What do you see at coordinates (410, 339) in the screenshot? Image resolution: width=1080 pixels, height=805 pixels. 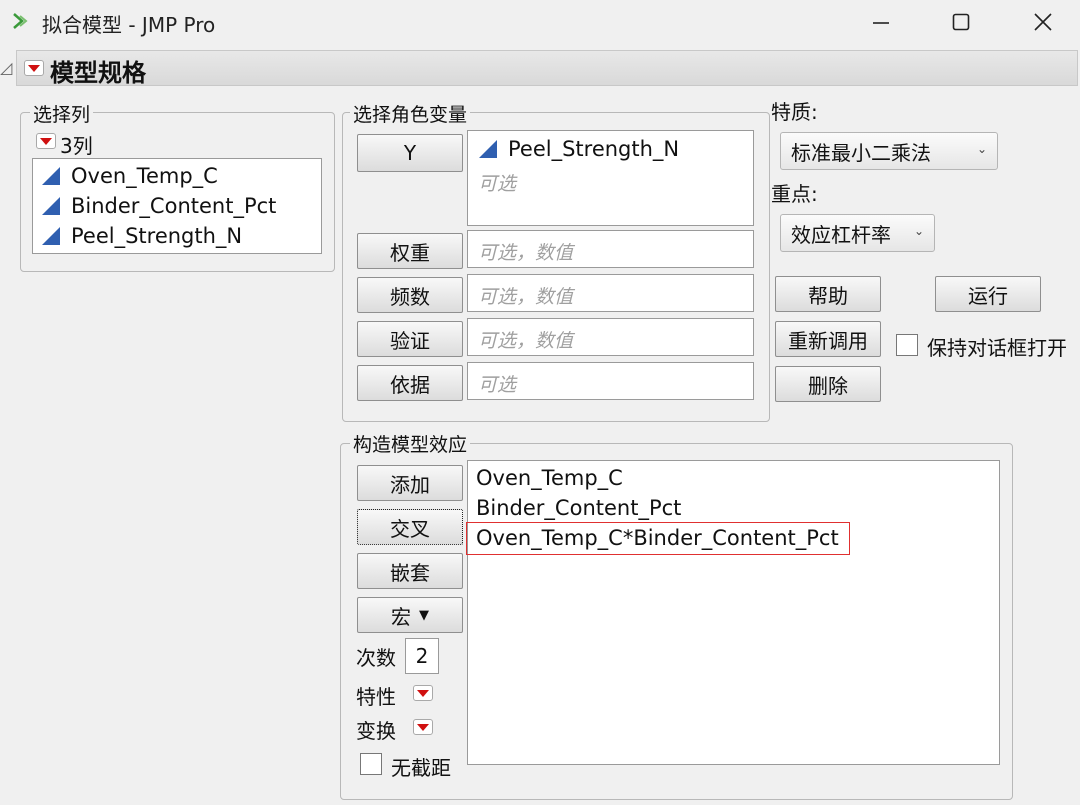 I see `validation-role-button: 验证` at bounding box center [410, 339].